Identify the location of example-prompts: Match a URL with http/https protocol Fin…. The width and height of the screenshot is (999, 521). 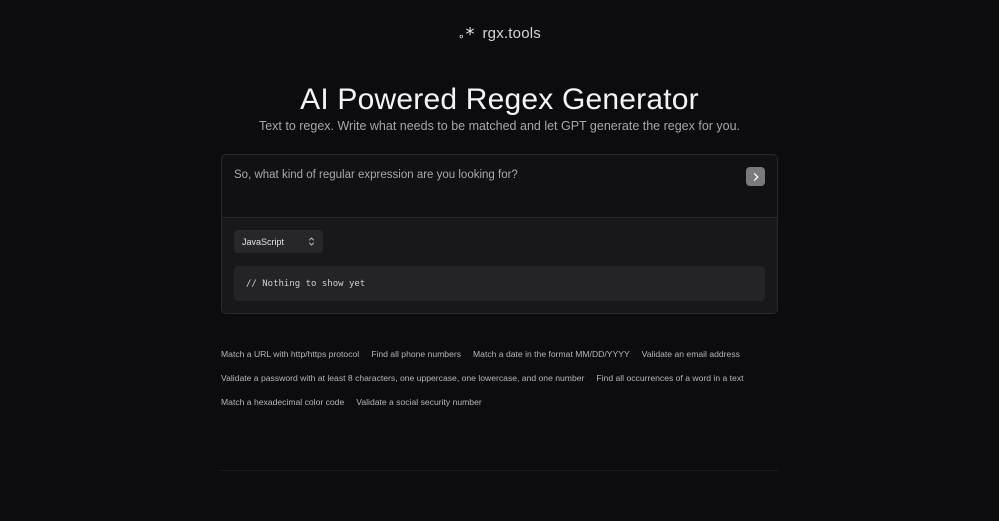
(501, 378).